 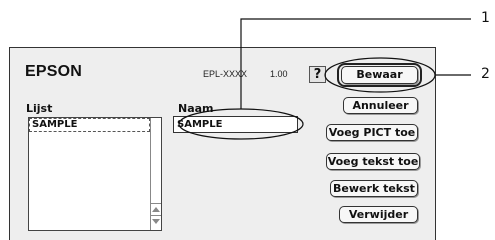 I want to click on name-field-highlight, so click(x=241, y=124).